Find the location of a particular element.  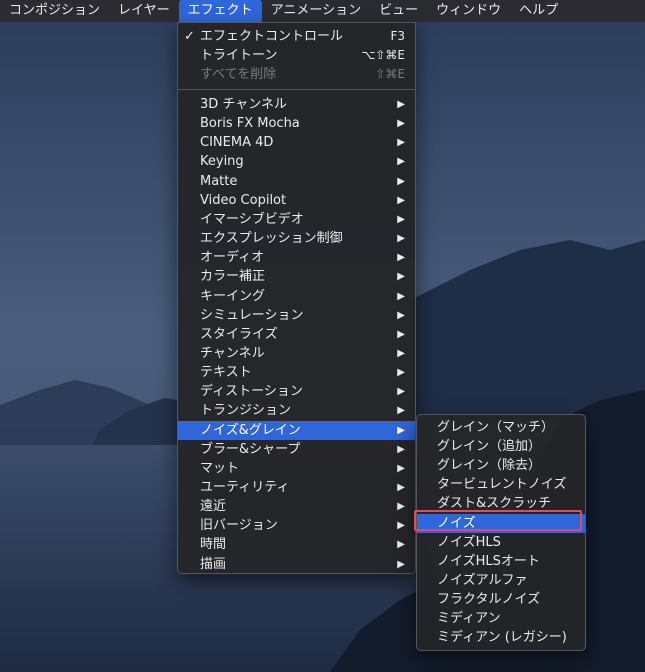

menu-item-category: カラー補正 ▶ is located at coordinates (296, 276).